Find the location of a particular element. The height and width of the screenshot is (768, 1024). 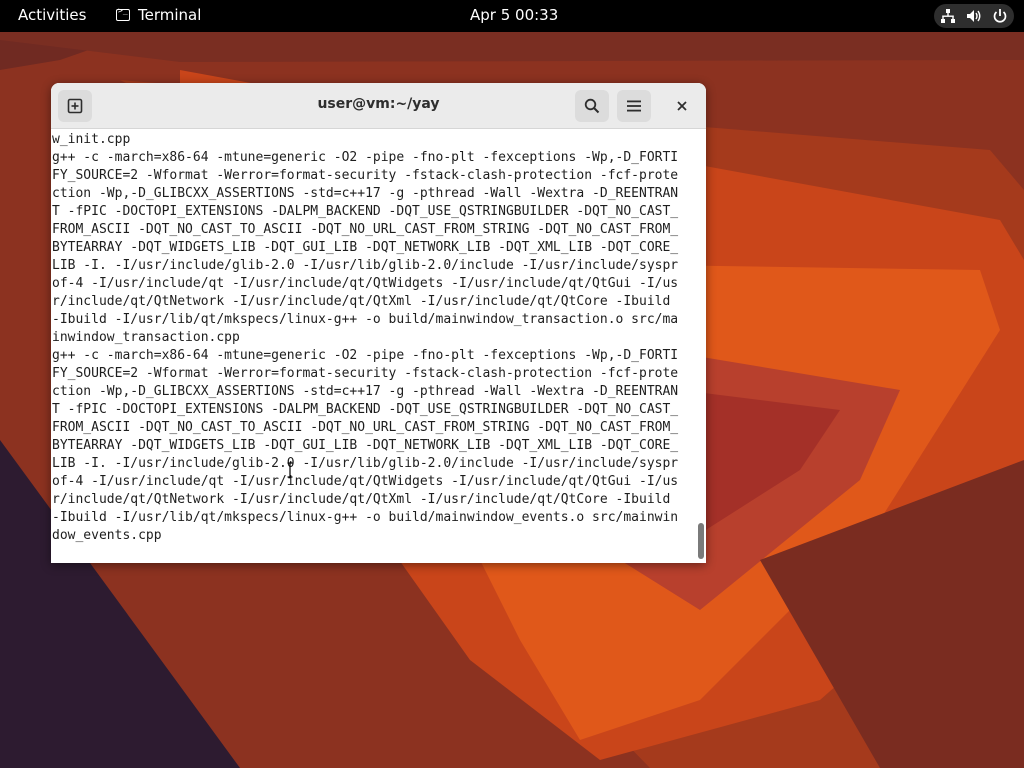

search-icon is located at coordinates (592, 106).